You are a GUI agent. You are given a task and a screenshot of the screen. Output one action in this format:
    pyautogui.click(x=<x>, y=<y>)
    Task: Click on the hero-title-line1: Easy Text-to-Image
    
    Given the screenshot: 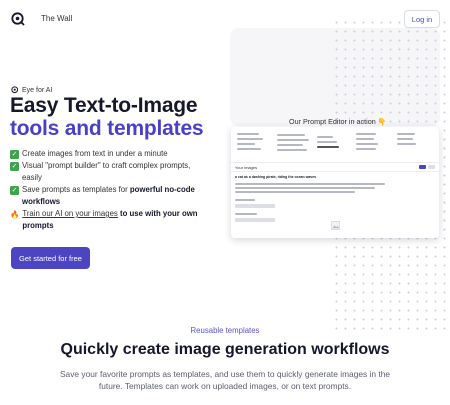 What is the action you would take?
    pyautogui.click(x=104, y=105)
    